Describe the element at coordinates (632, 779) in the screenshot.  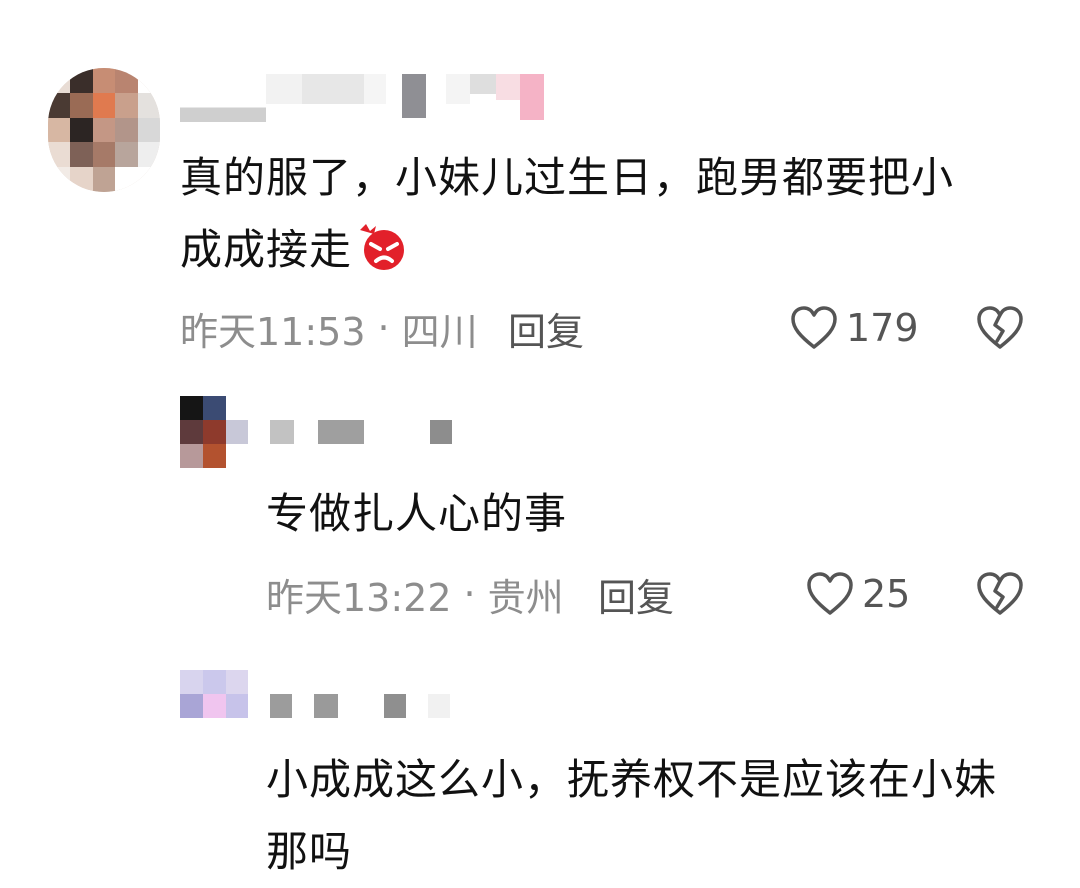
I see `comment-text-line: 小成成这么小，抚养权不是应该在小妹` at that location.